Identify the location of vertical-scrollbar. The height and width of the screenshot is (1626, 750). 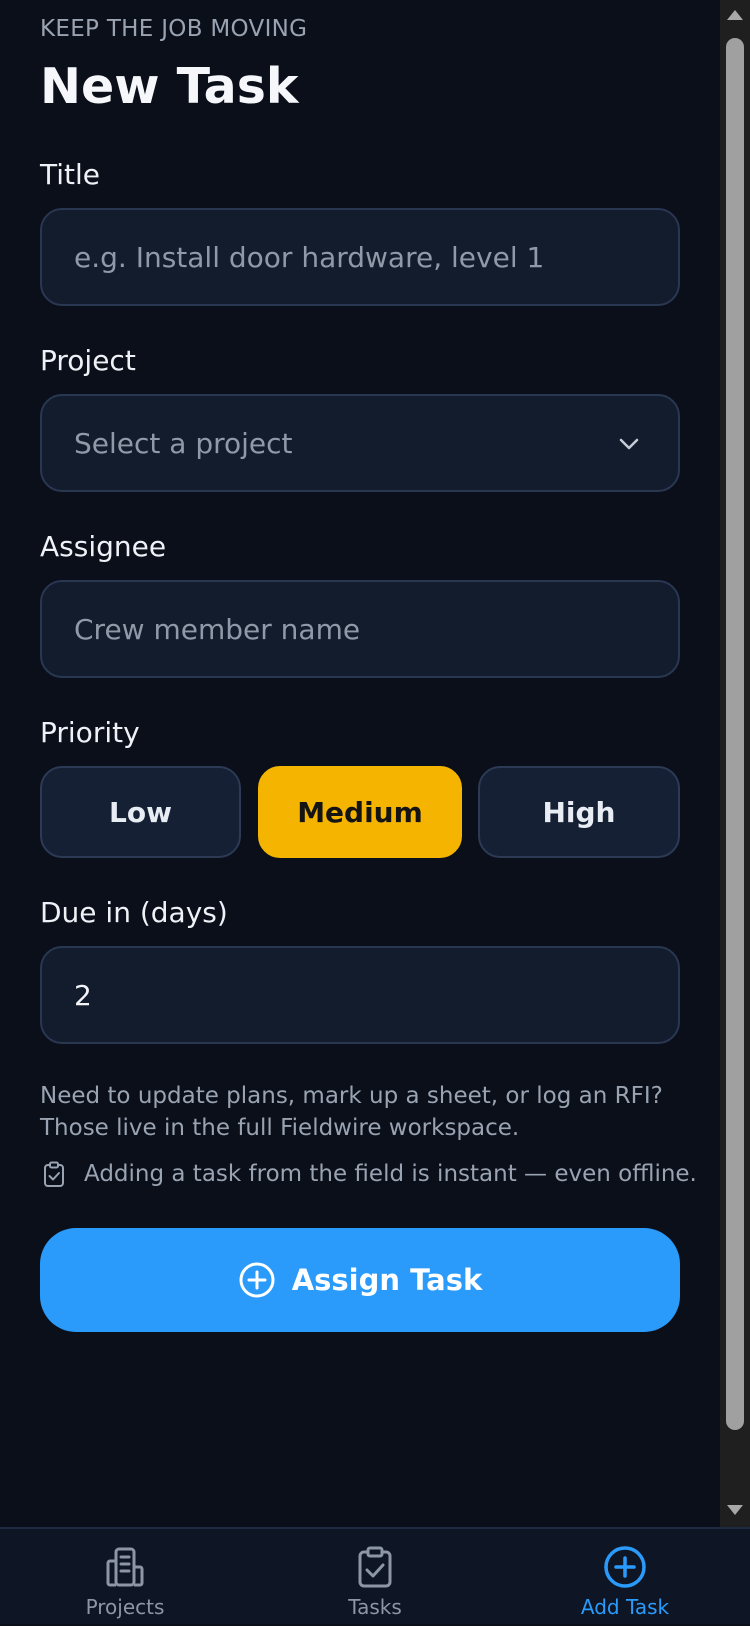
(735, 763).